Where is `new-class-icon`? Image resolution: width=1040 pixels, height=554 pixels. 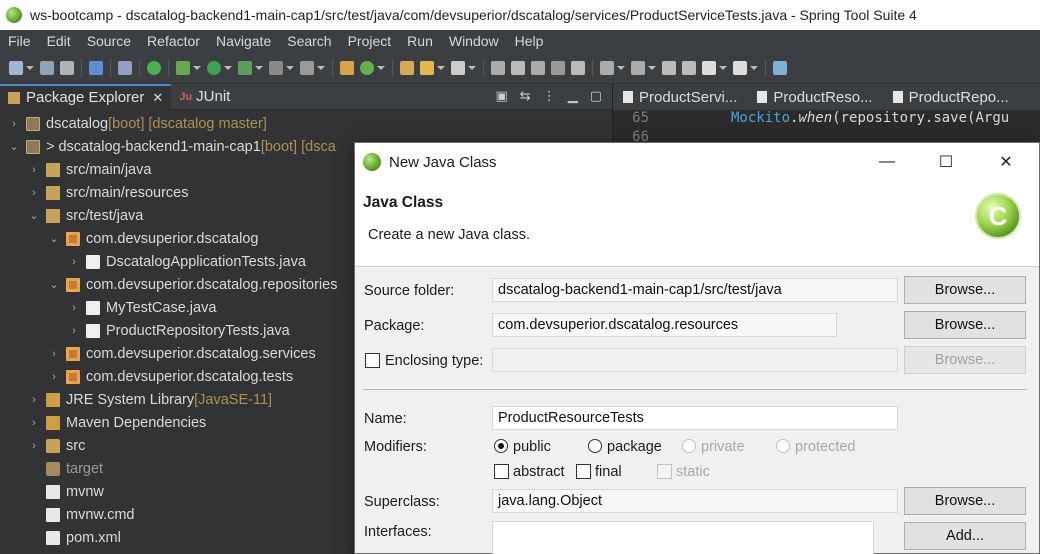
new-class-icon is located at coordinates (367, 67).